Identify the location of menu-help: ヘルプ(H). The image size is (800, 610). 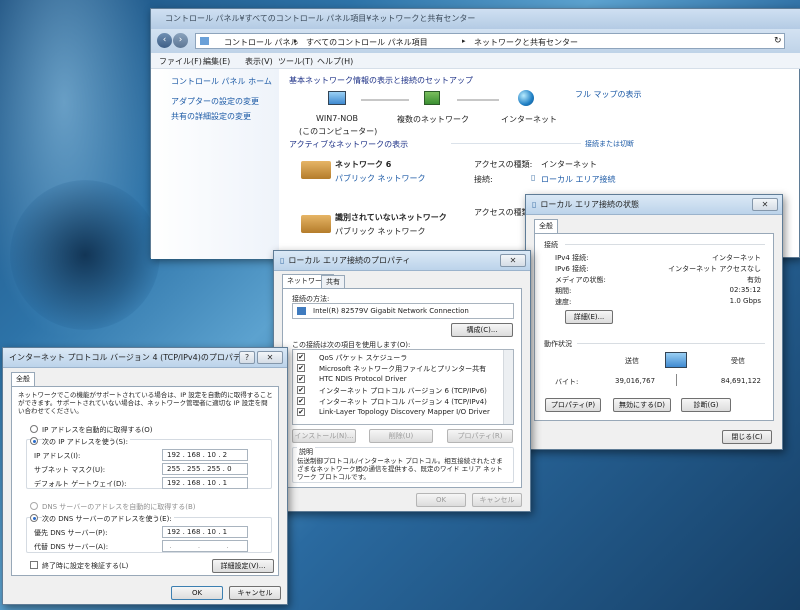
(335, 61).